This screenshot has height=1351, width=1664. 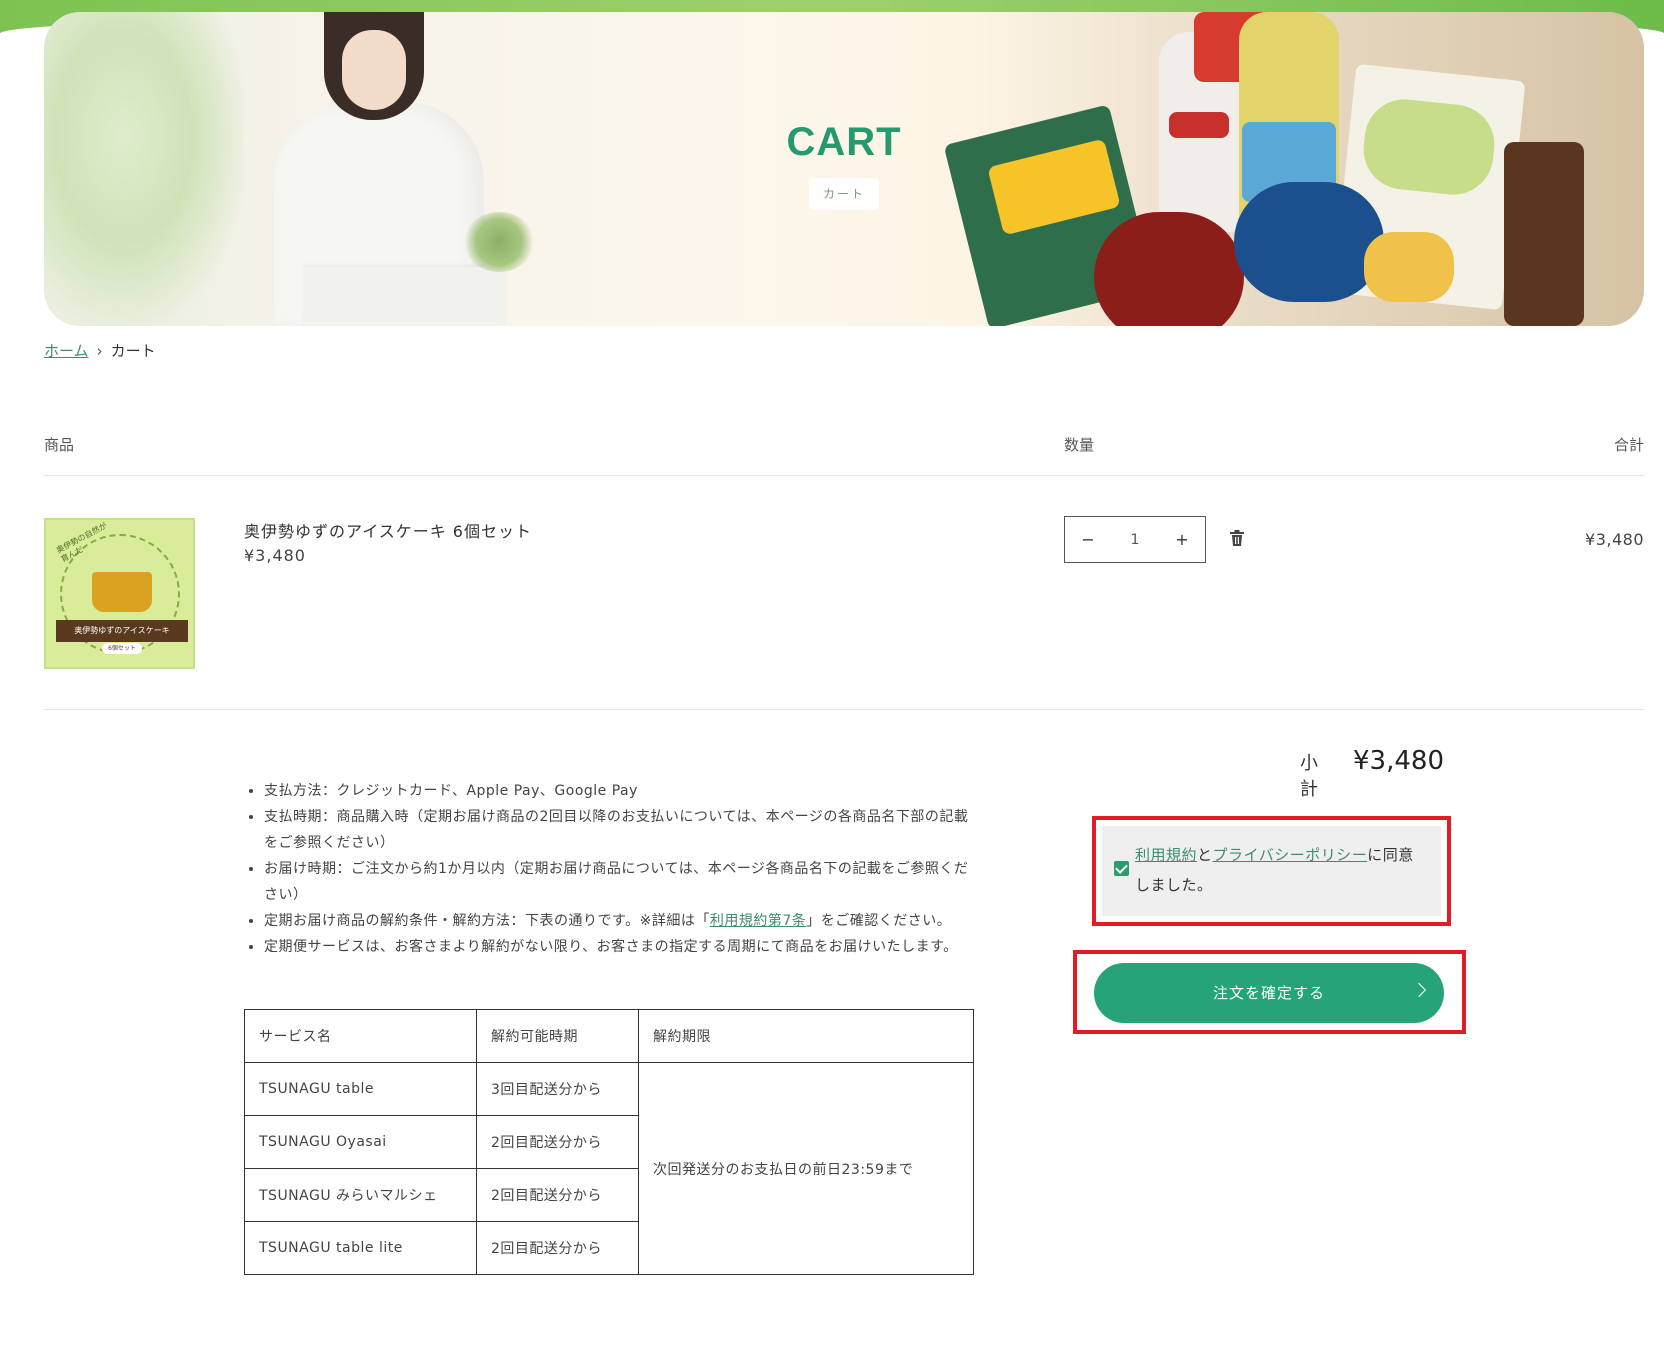 What do you see at coordinates (59, 445) in the screenshot?
I see `header-item: 商品` at bounding box center [59, 445].